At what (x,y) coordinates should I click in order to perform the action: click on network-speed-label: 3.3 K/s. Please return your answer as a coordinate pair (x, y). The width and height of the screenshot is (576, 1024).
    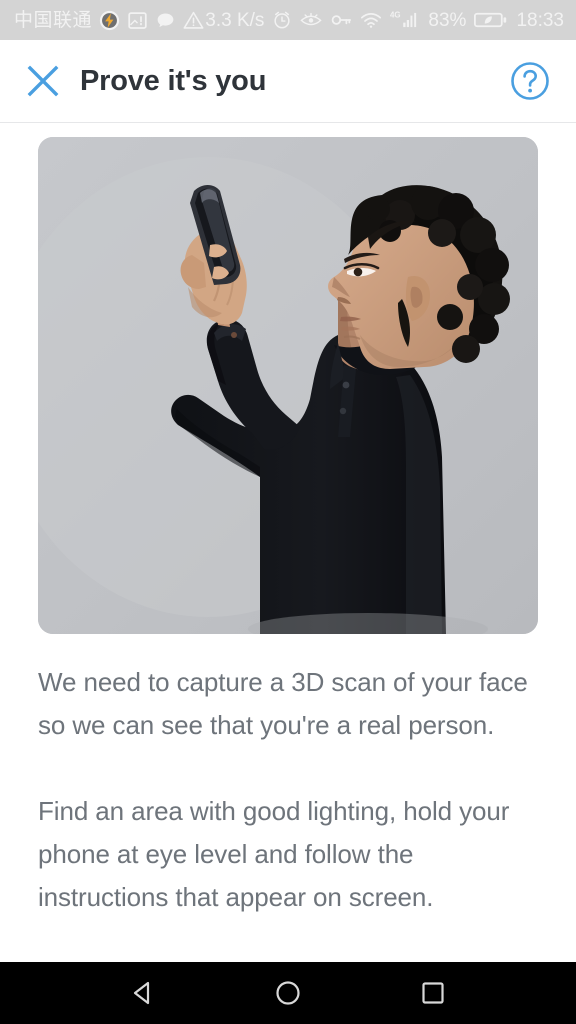
    Looking at the image, I should click on (235, 20).